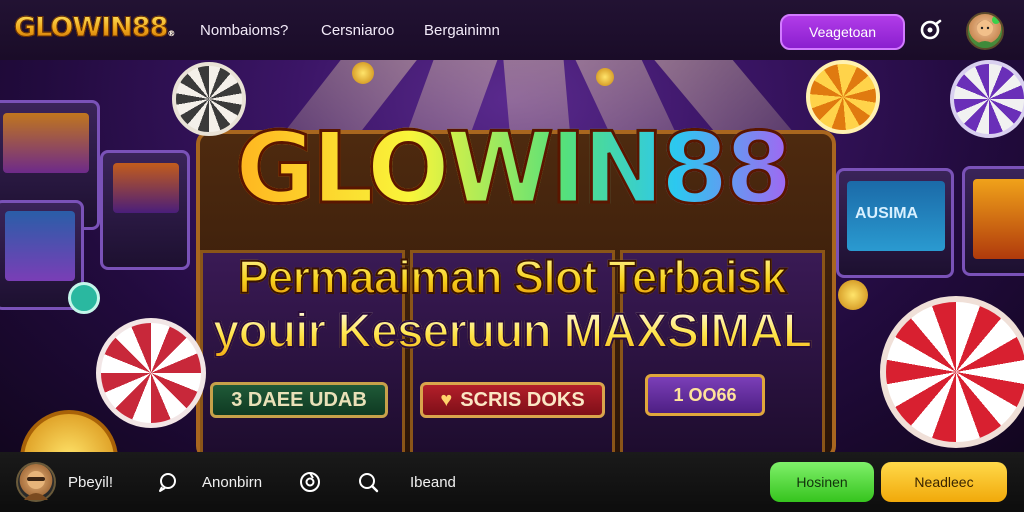  What do you see at coordinates (168, 482) in the screenshot?
I see `chat-icon` at bounding box center [168, 482].